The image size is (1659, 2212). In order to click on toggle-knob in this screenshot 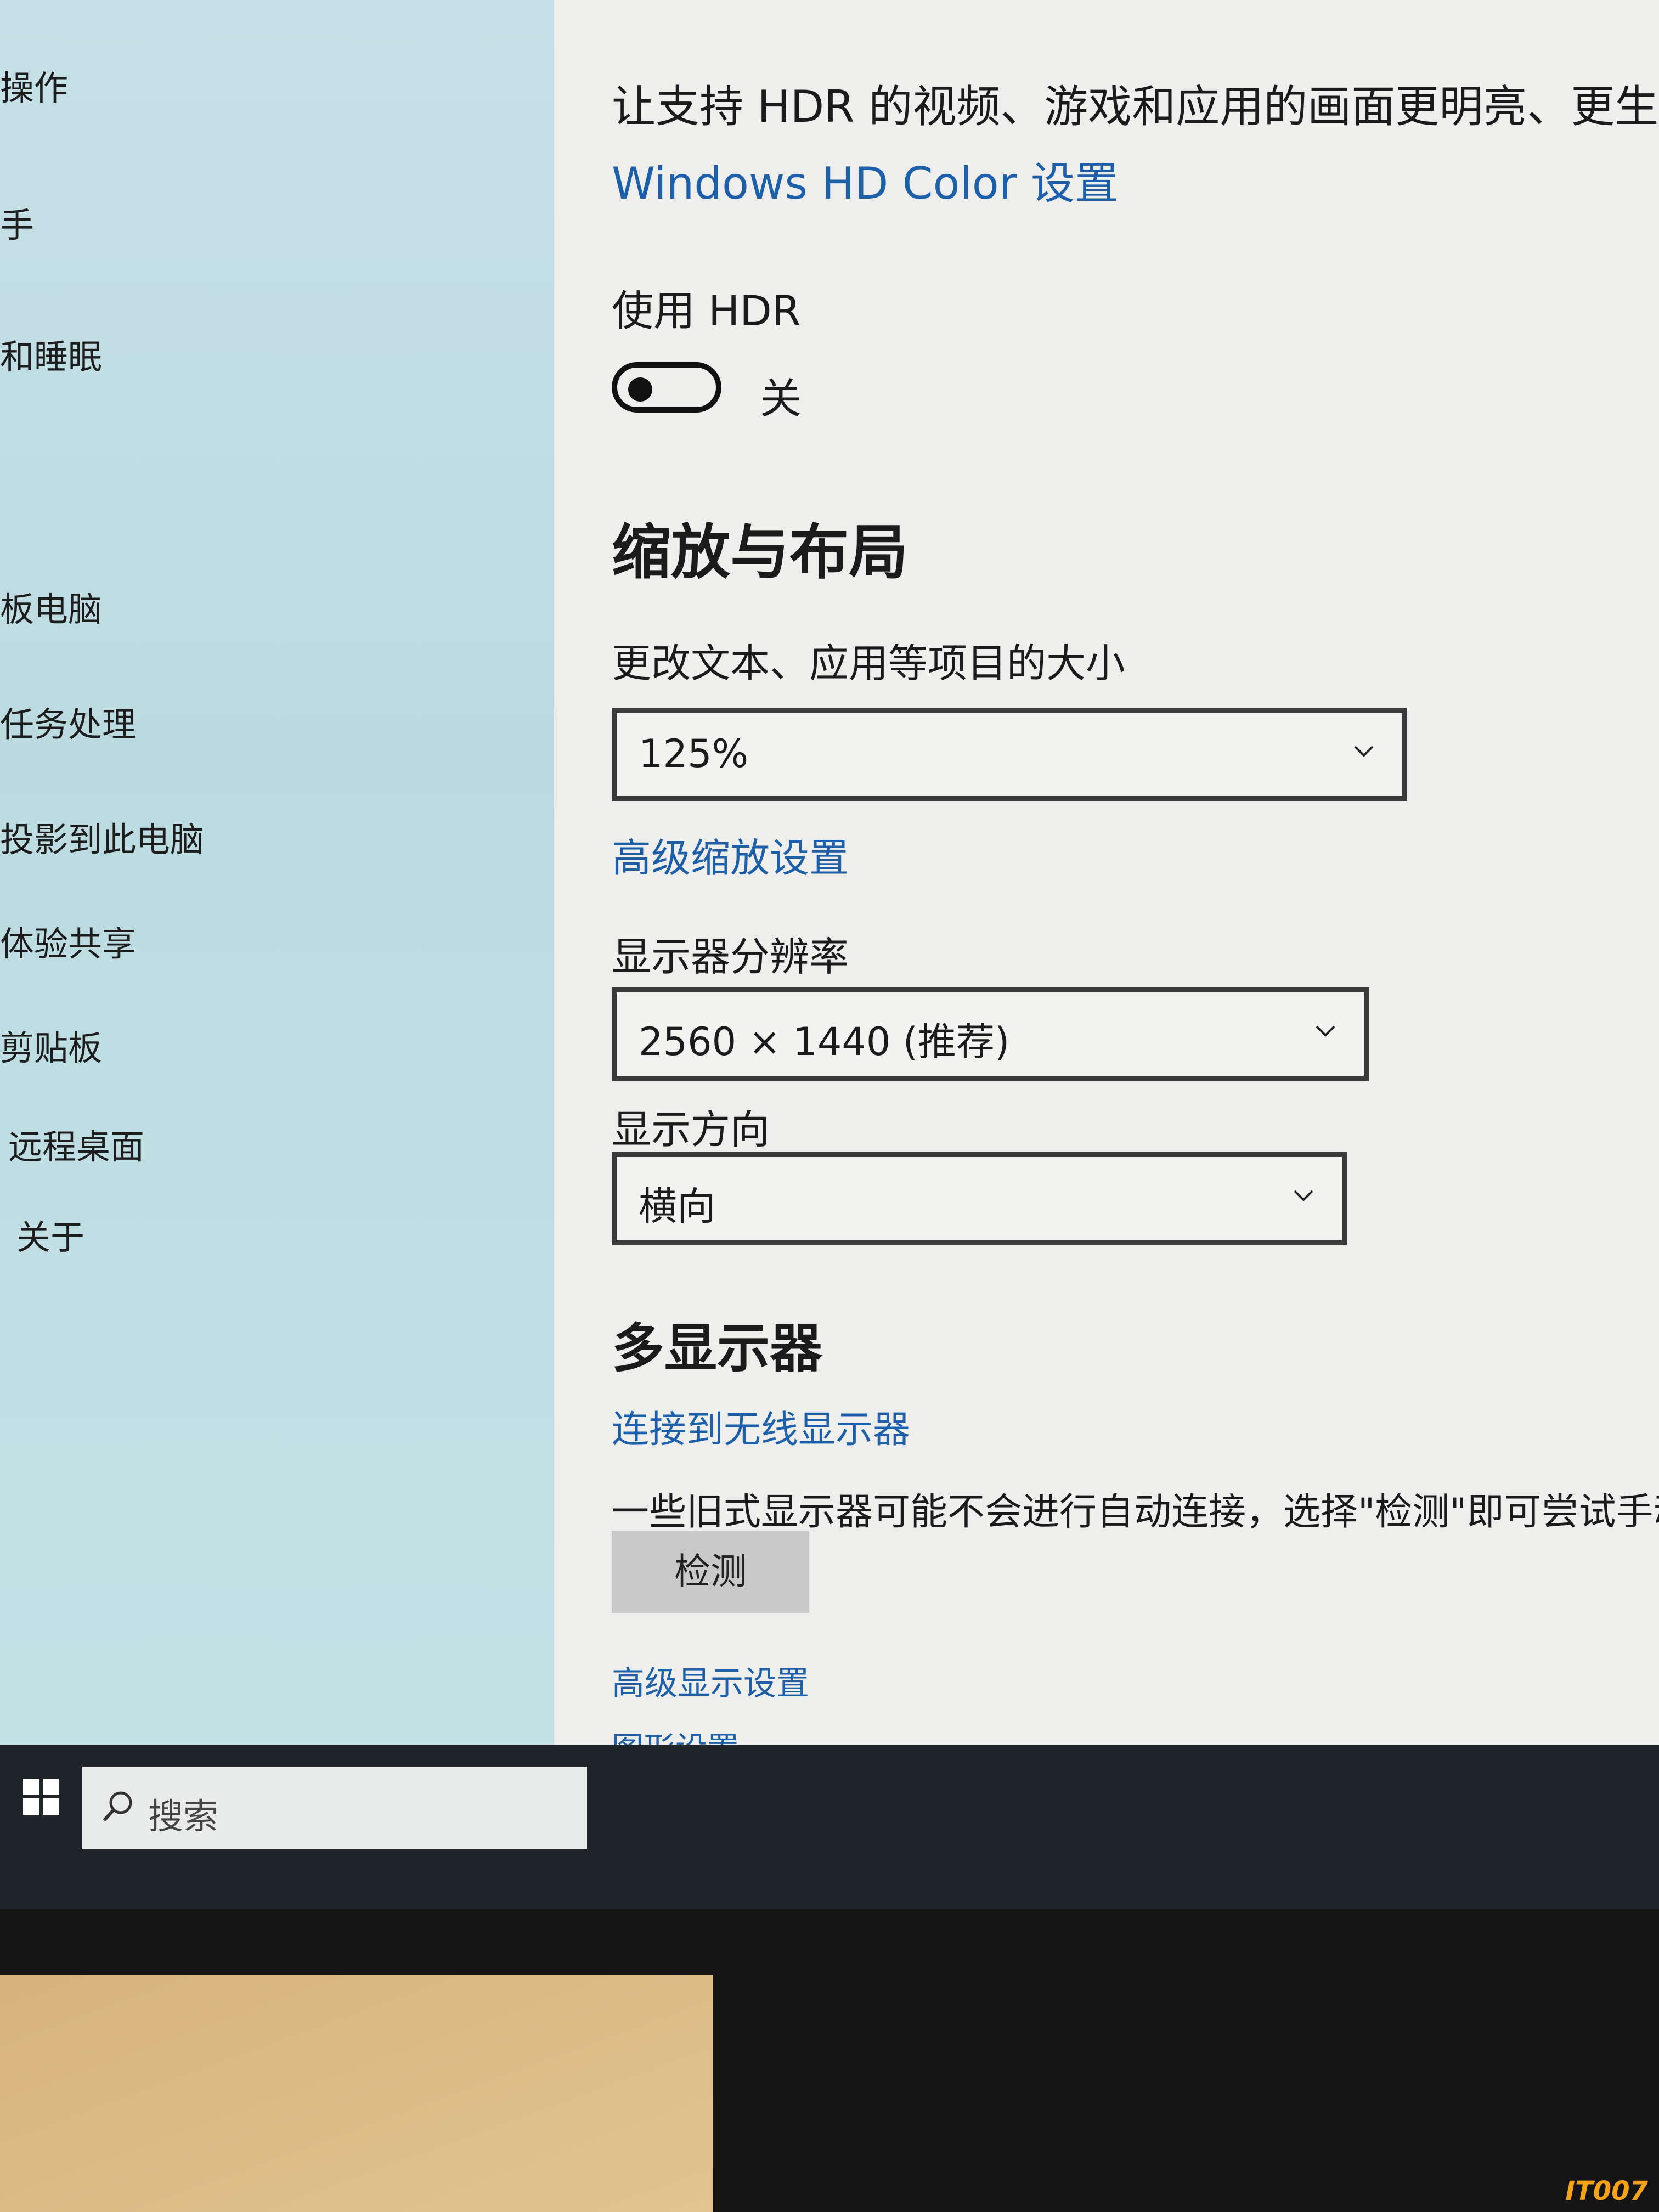, I will do `click(640, 389)`.